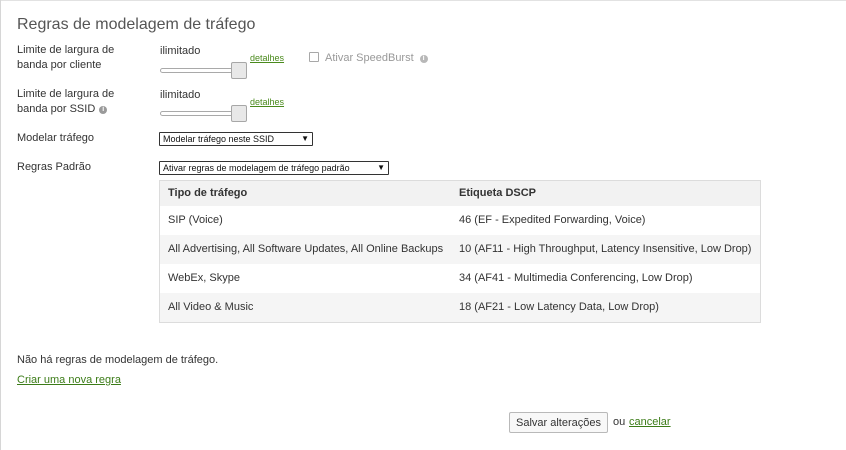 This screenshot has height=450, width=846. I want to click on table-header: Tipo de tráfego Etiqueta DSCP, so click(460, 193).